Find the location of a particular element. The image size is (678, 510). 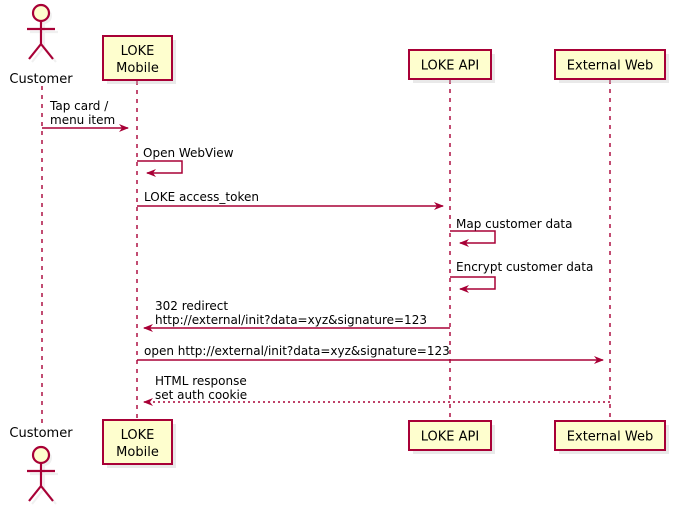

participant-label-external-web-bottom: External Web is located at coordinates (610, 437).